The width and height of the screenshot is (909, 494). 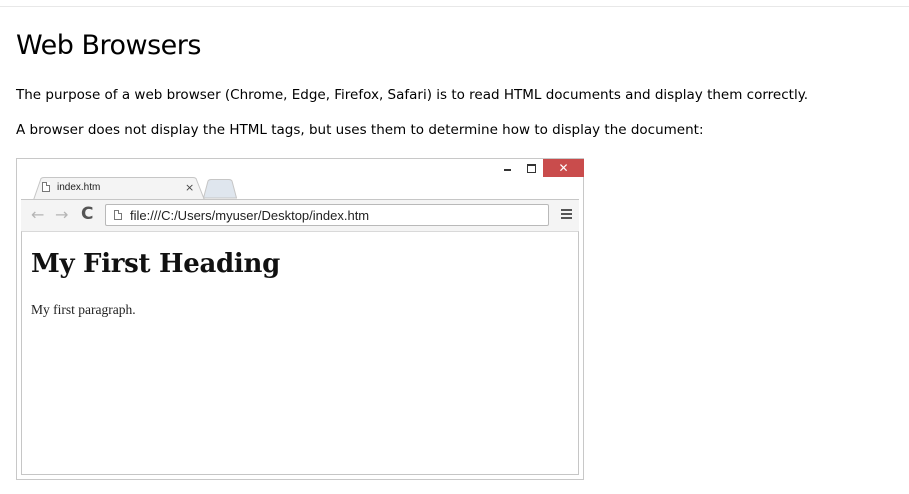 I want to click on document-heading: My First Heading, so click(x=155, y=264).